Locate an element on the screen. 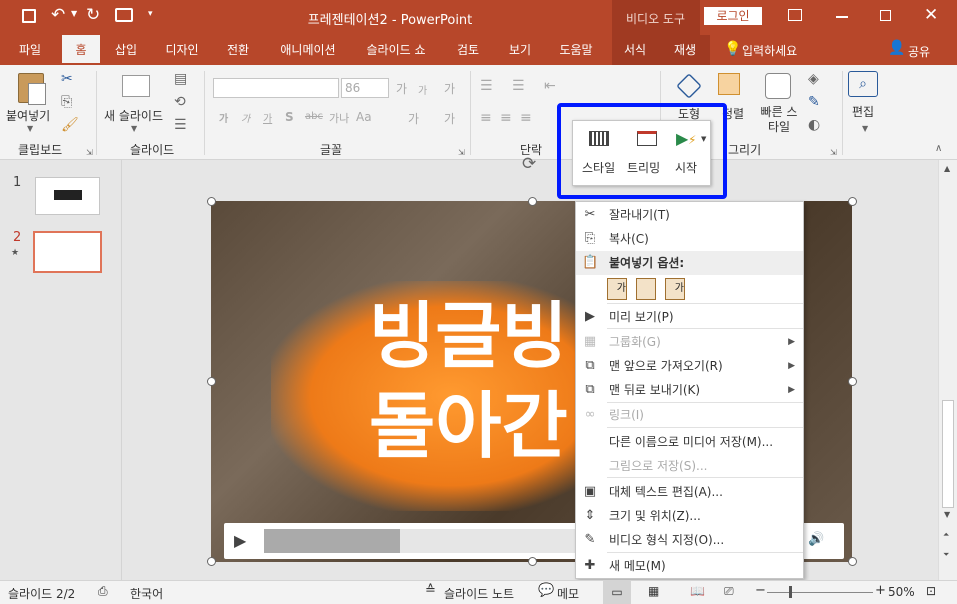 The height and width of the screenshot is (604, 957). video-play-icon: ▶ is located at coordinates (240, 540).